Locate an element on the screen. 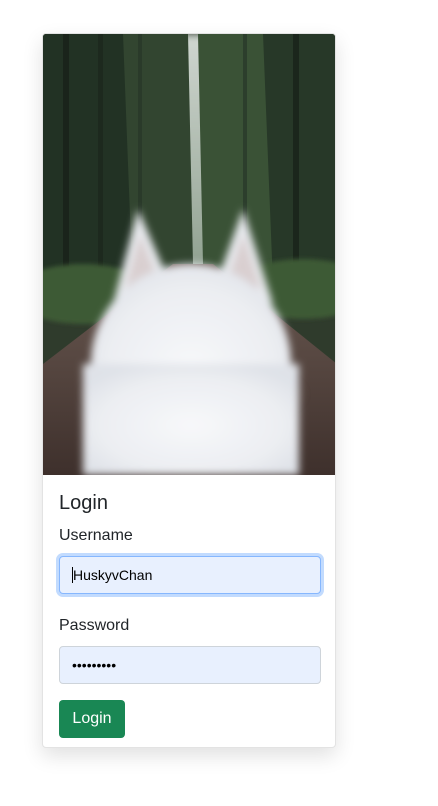 The image size is (438, 806). password-input: ••••••••• is located at coordinates (190, 665).